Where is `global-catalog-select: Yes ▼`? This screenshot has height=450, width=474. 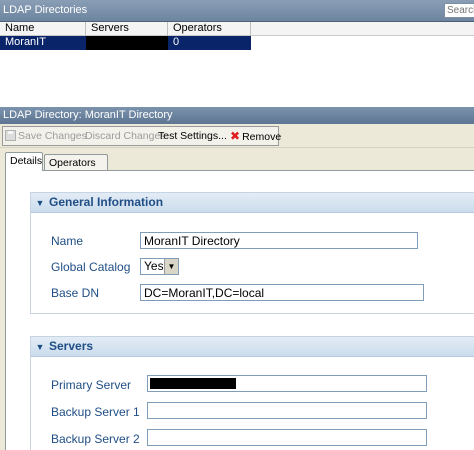
global-catalog-select: Yes ▼ is located at coordinates (159, 266).